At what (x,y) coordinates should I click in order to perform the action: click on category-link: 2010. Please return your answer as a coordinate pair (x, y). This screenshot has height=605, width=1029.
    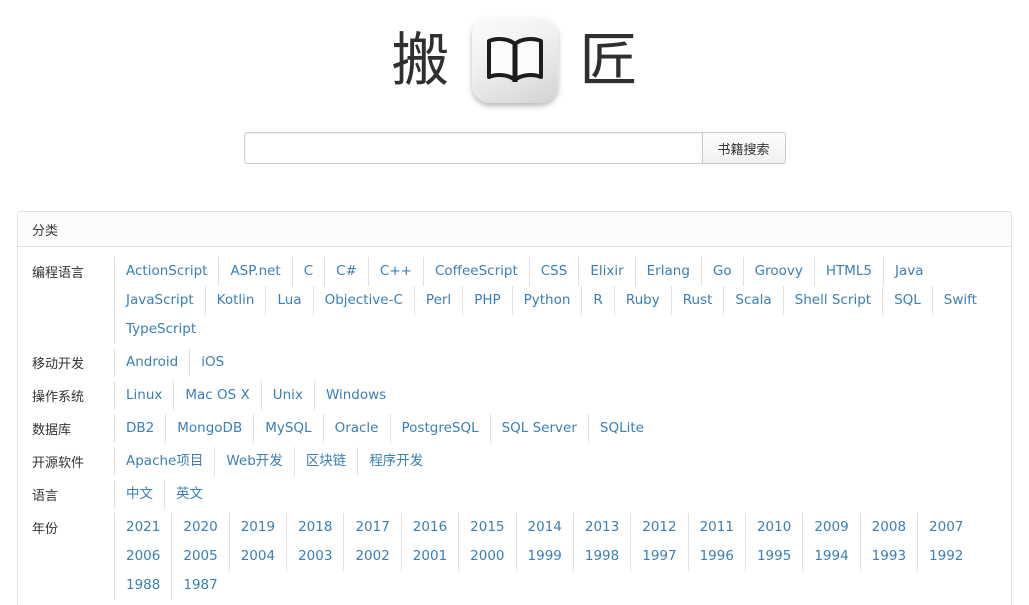
    Looking at the image, I should click on (773, 527).